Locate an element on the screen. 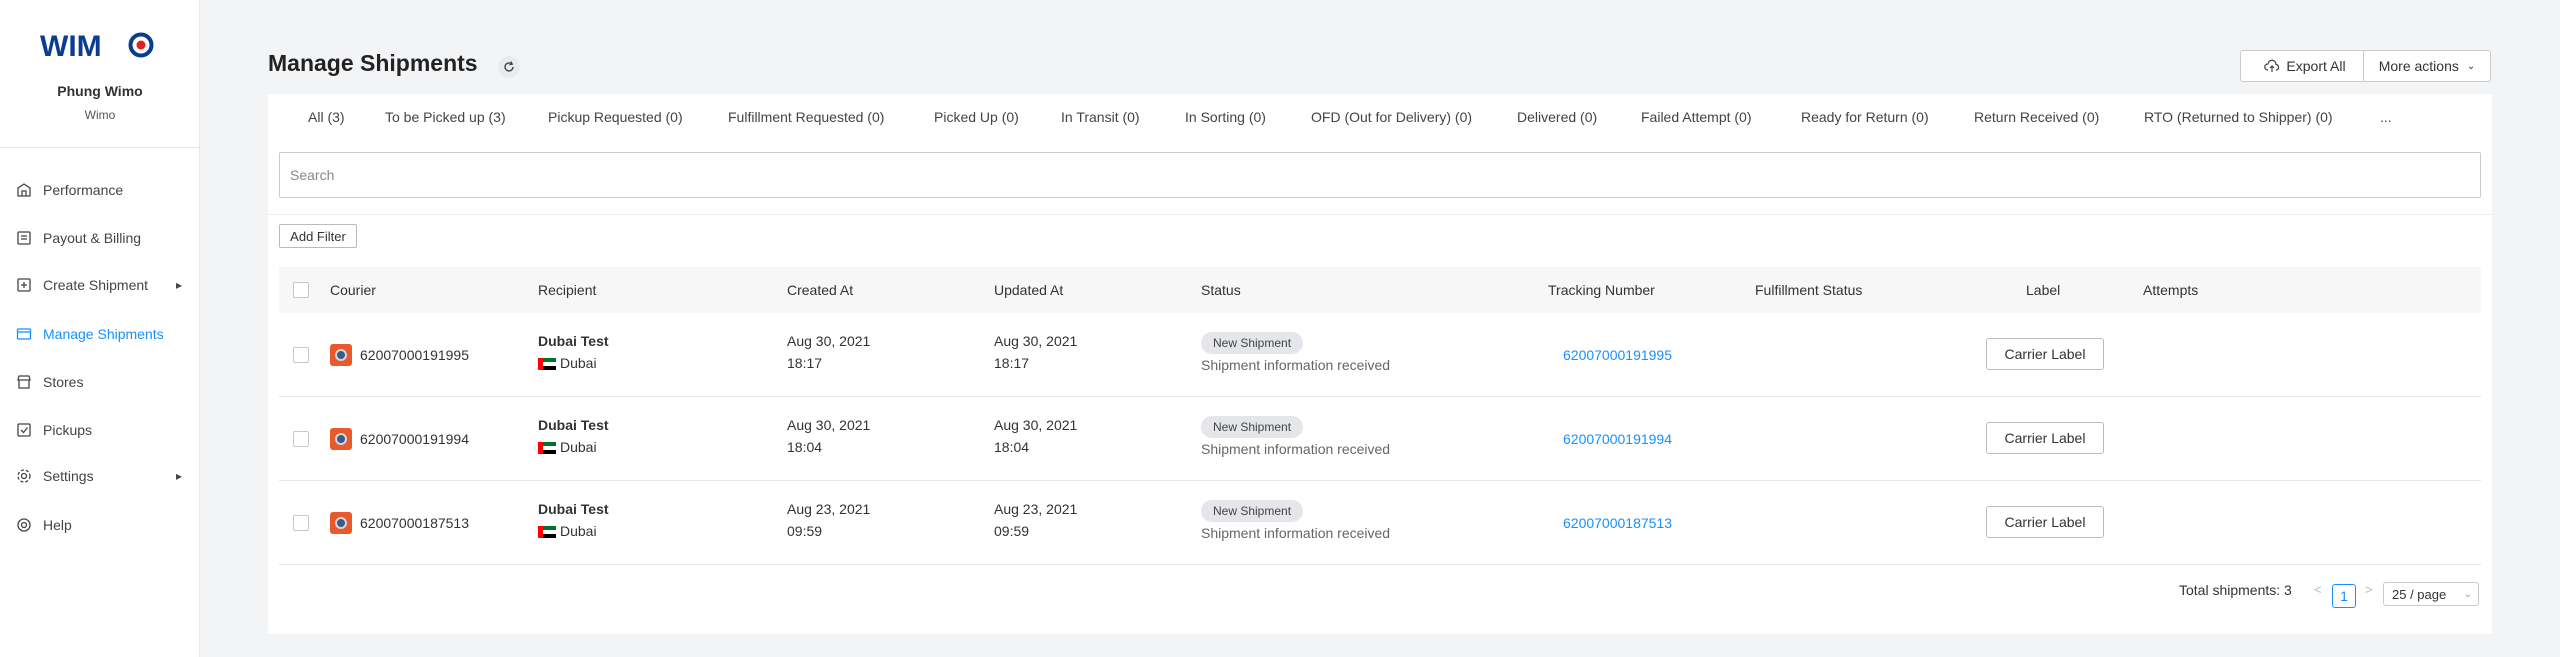 The image size is (2560, 657). sidebar-item-pickups: Pickups is located at coordinates (100, 430).